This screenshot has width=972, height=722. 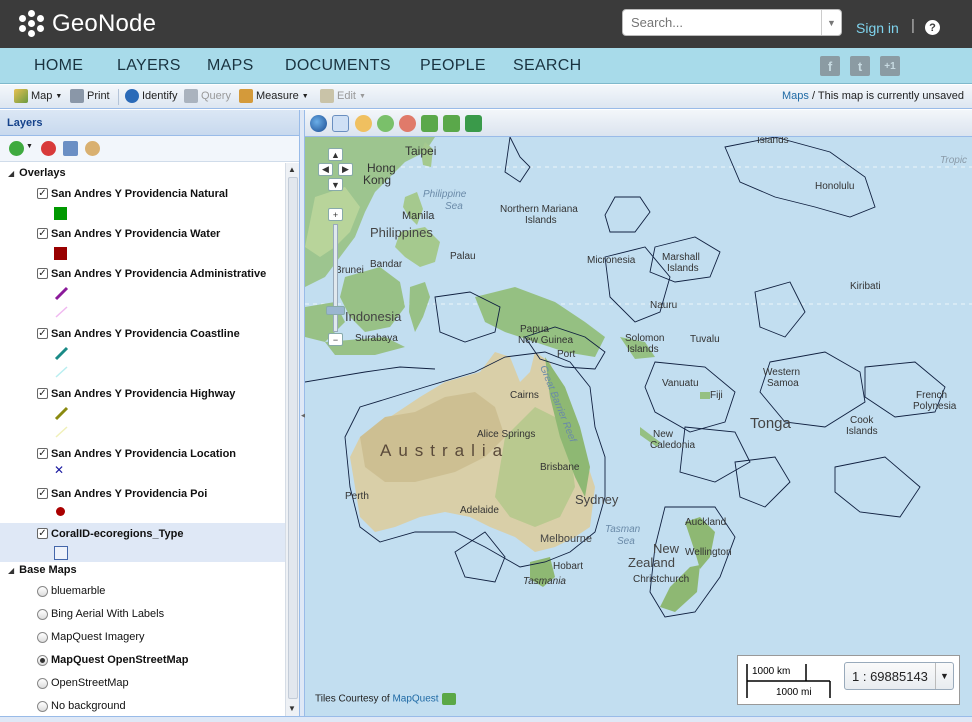 What do you see at coordinates (340, 123) in the screenshot?
I see `pan-icon` at bounding box center [340, 123].